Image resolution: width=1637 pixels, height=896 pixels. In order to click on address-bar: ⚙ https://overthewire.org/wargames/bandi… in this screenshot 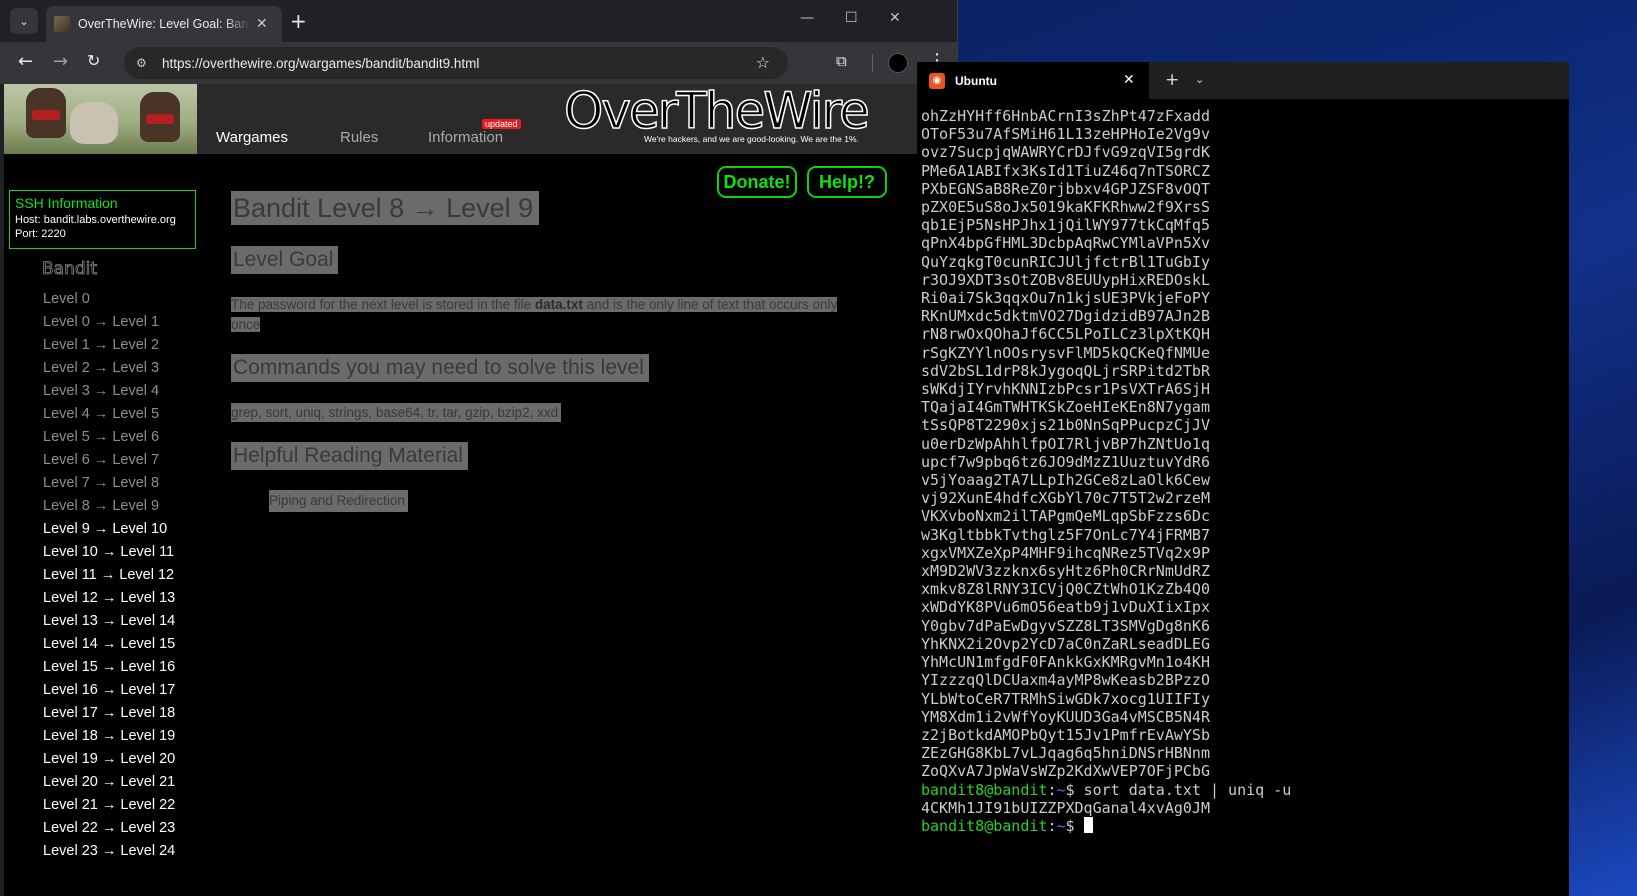, I will do `click(456, 63)`.